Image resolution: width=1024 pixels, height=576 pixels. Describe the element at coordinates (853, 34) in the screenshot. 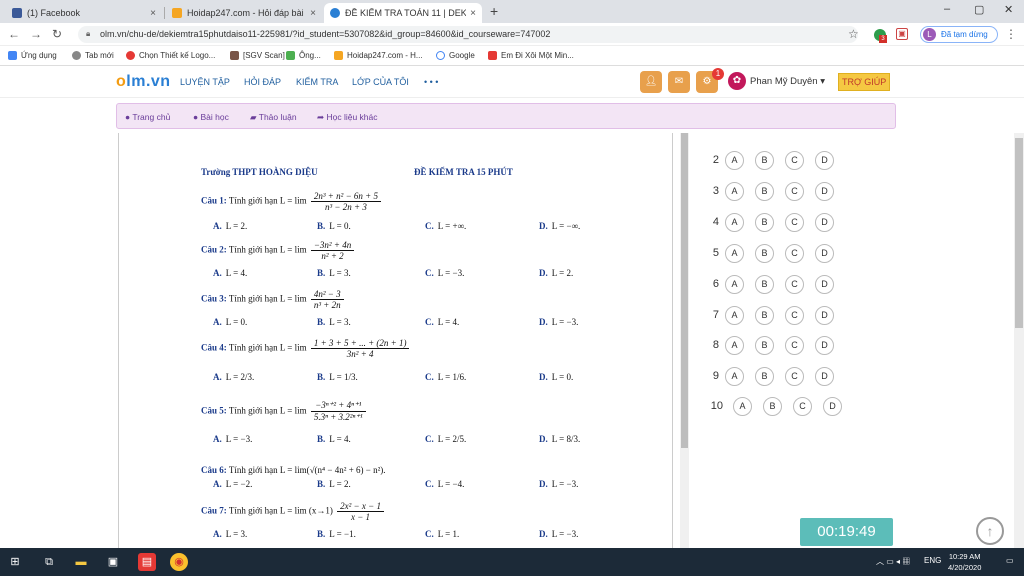

I see `bookmark-star-icon: ☆` at that location.